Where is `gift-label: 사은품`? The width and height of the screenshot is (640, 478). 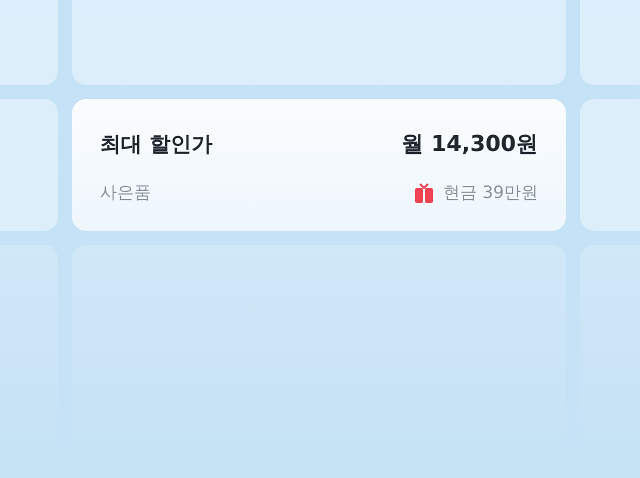 gift-label: 사은품 is located at coordinates (125, 193).